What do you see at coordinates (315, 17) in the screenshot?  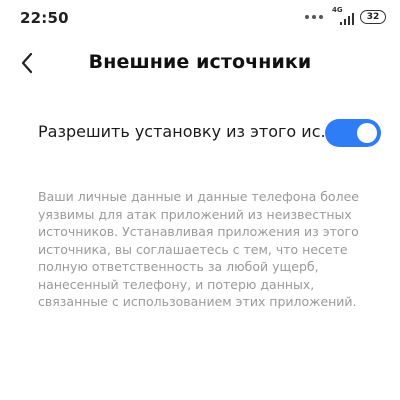 I see `notification-dots-icon` at bounding box center [315, 17].